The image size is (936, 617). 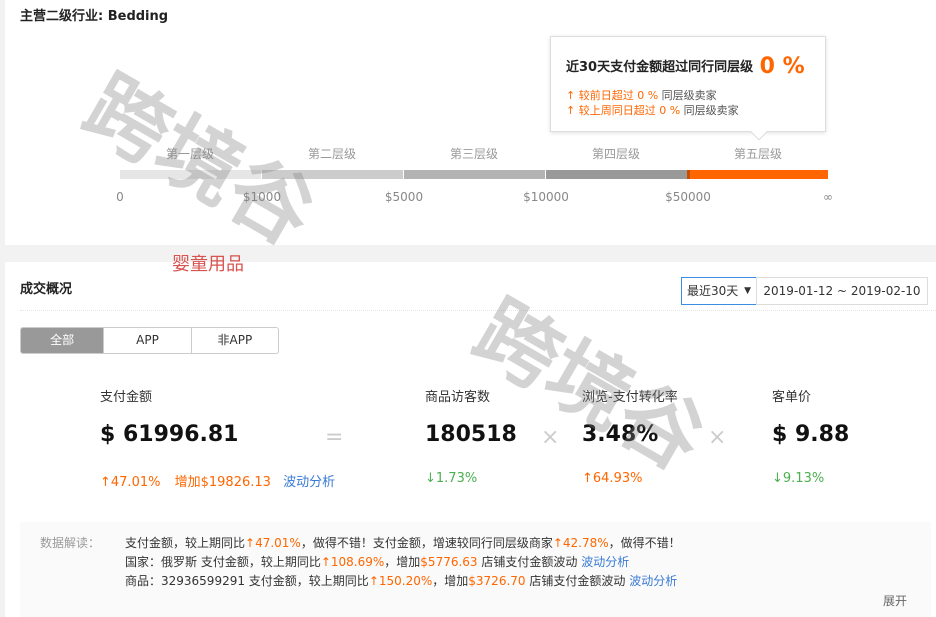 I want to click on times-operator-2: ×, so click(x=717, y=437).